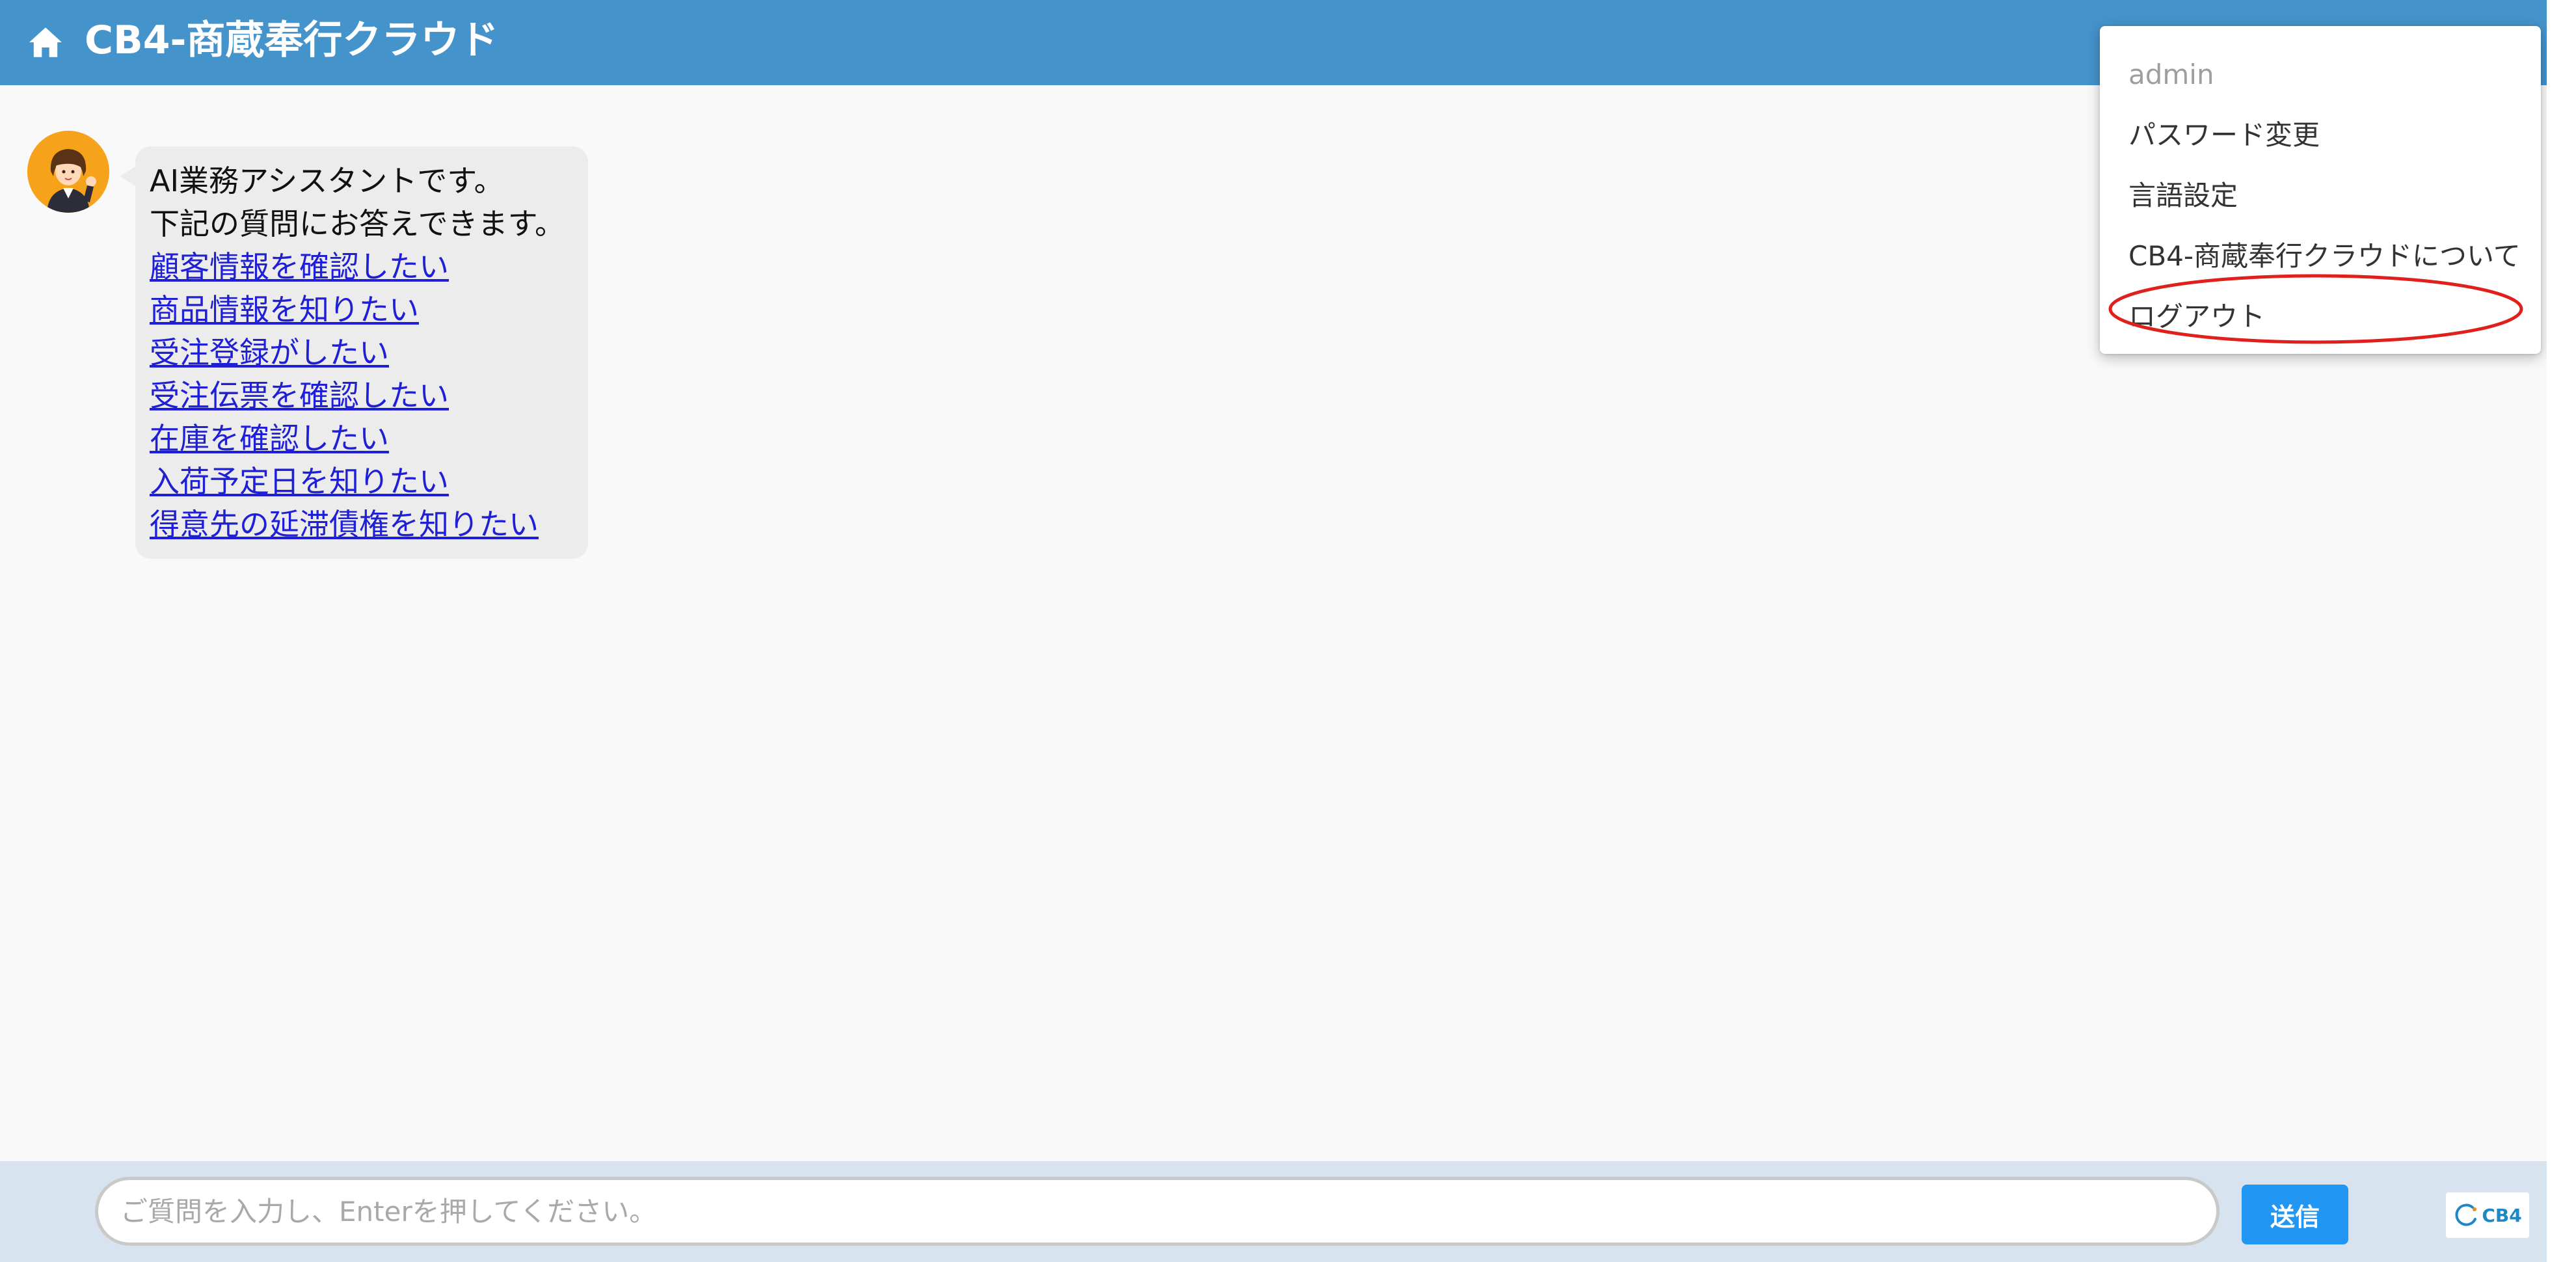 The height and width of the screenshot is (1262, 2576). Describe the element at coordinates (2295, 1214) in the screenshot. I see `send-button: 送信` at that location.